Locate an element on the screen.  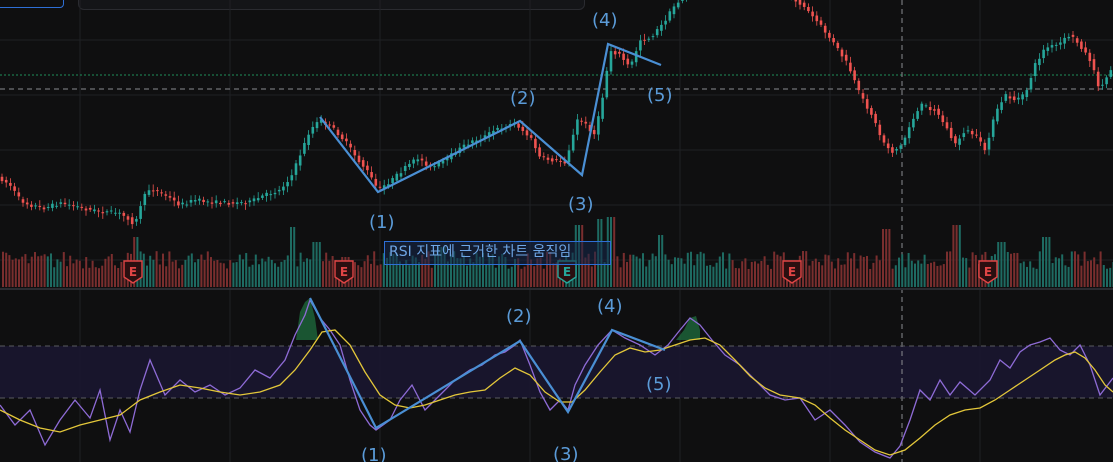
annotation-banner: RSI 지표에 근거한 차트 움직임 is located at coordinates (497, 253).